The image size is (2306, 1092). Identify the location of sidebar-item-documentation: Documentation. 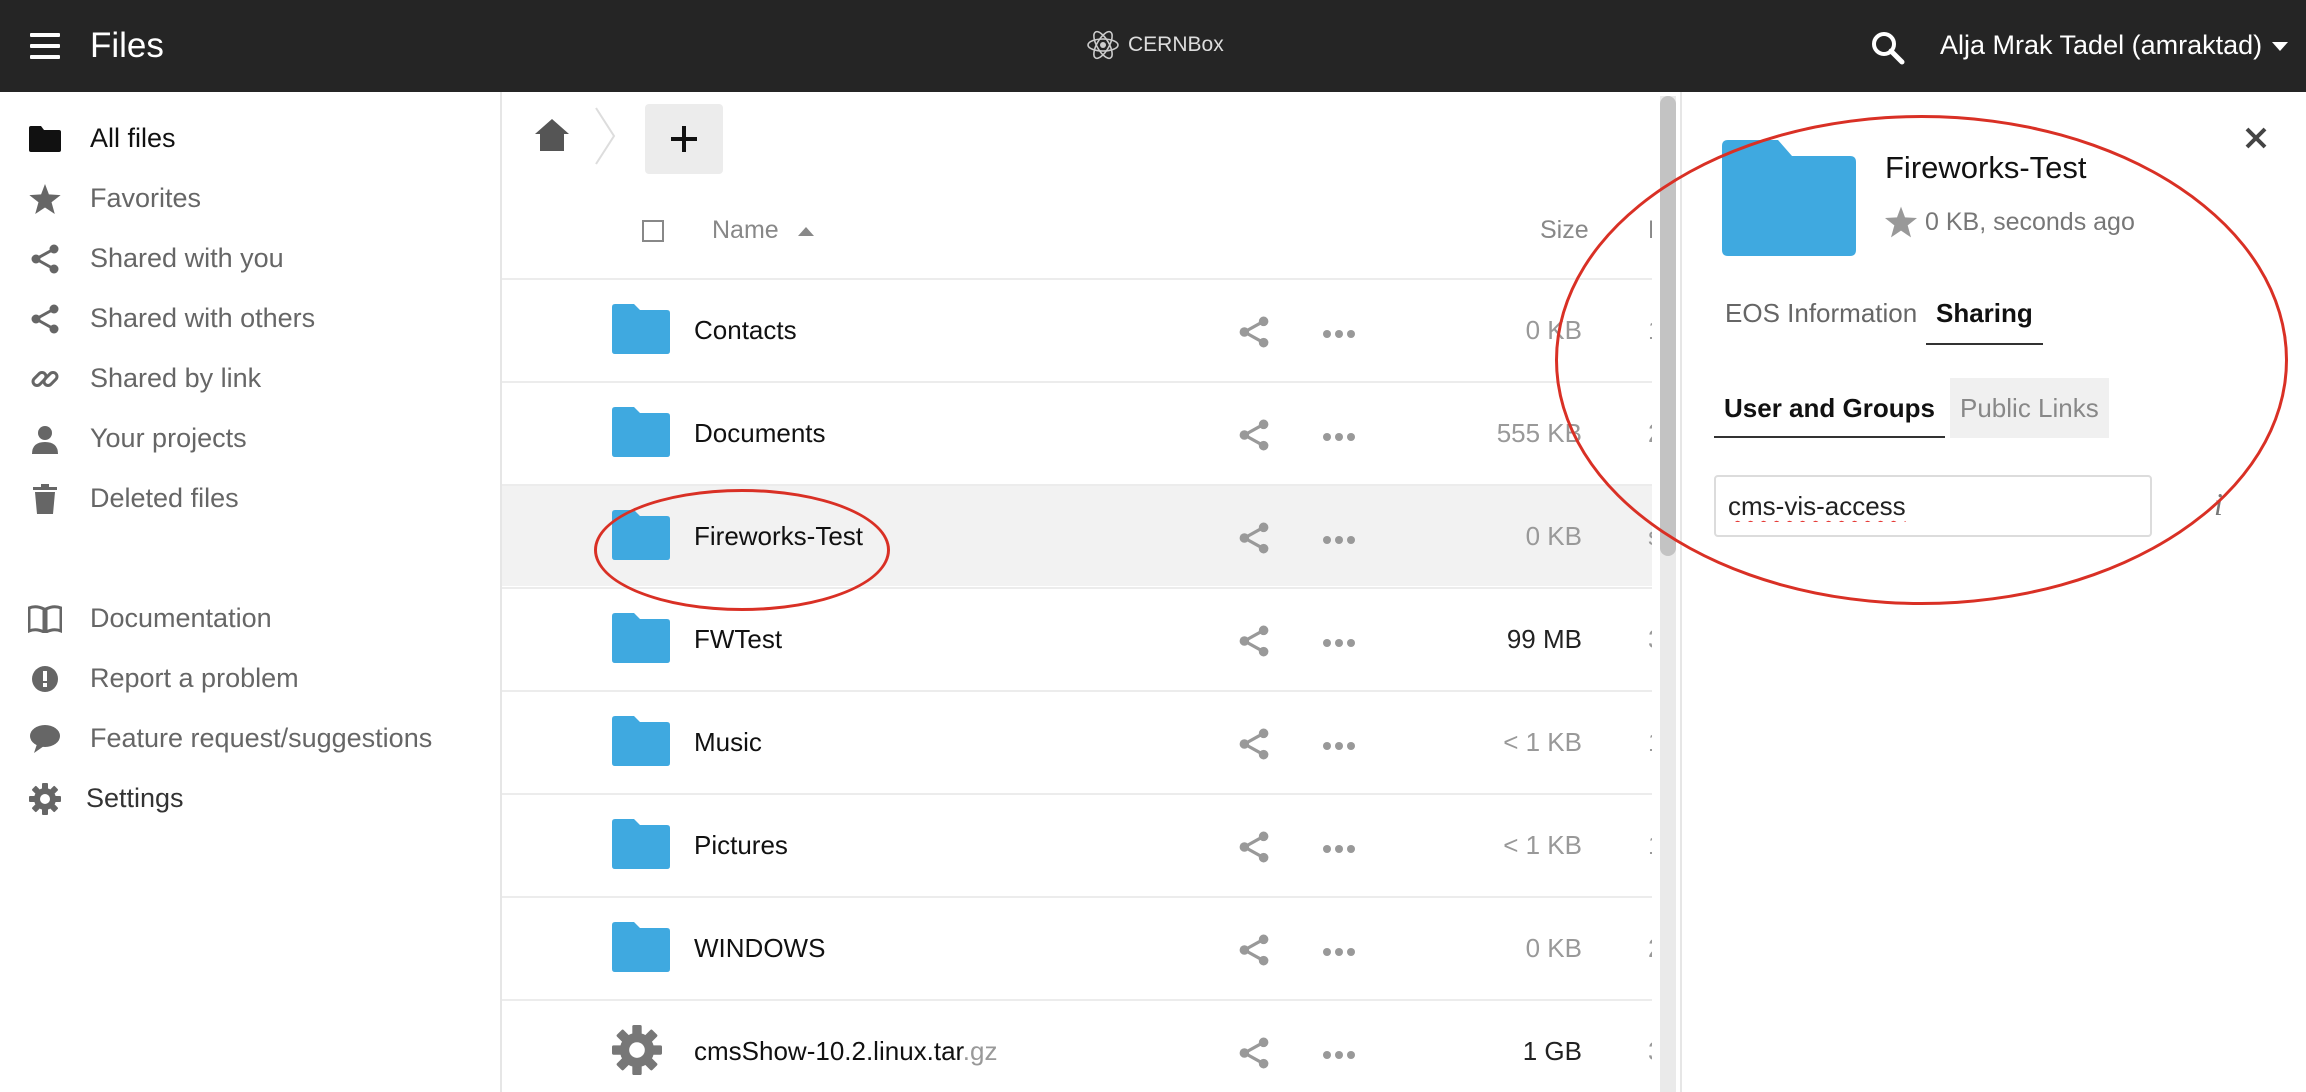
(250, 618).